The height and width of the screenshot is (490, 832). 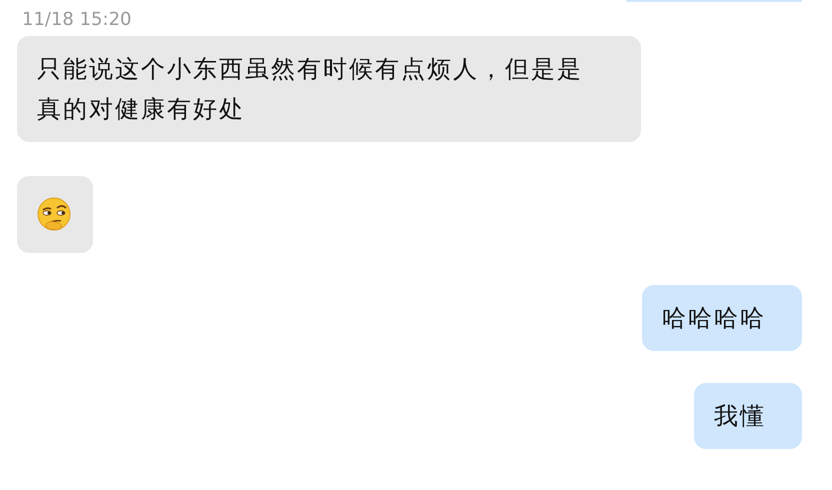 I want to click on timestamp: 11/18 15:20, so click(x=77, y=20).